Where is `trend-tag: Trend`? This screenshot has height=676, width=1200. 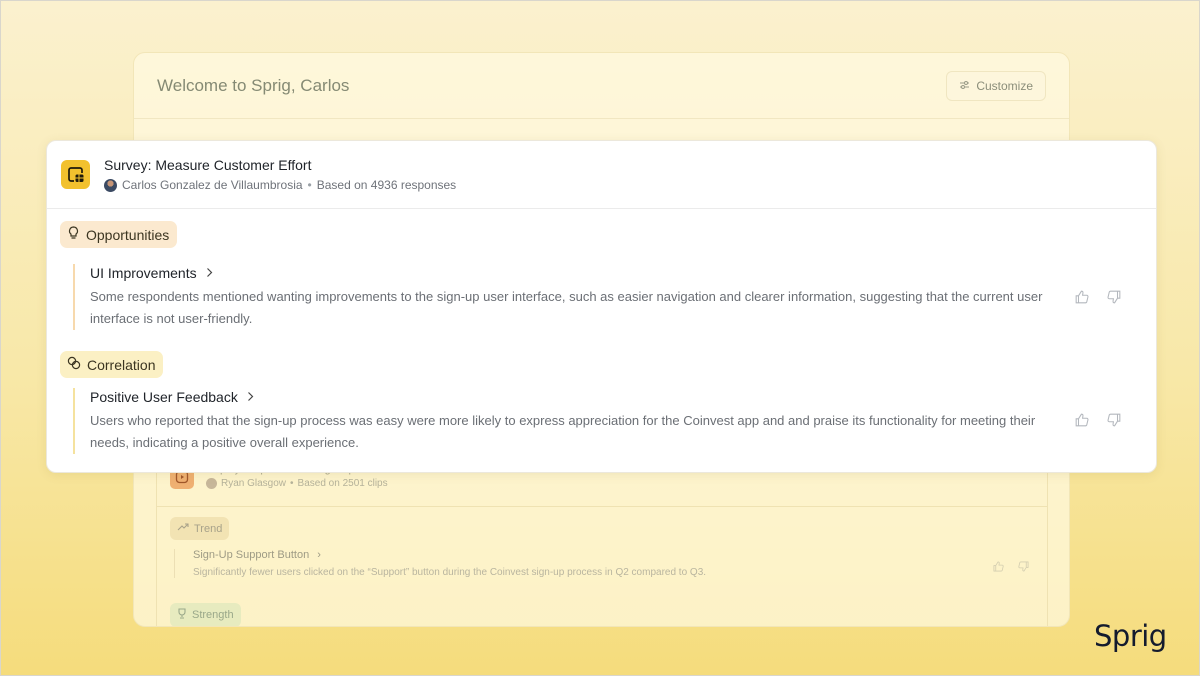
trend-tag: Trend is located at coordinates (200, 528).